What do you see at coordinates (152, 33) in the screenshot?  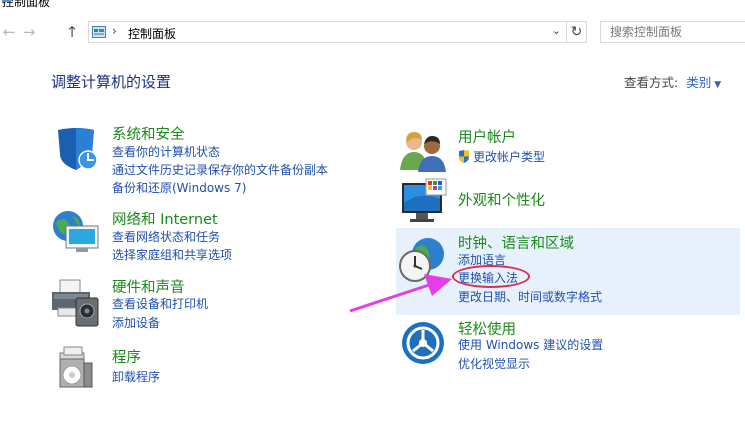 I see `breadcrumb-control-panel: 控制面板` at bounding box center [152, 33].